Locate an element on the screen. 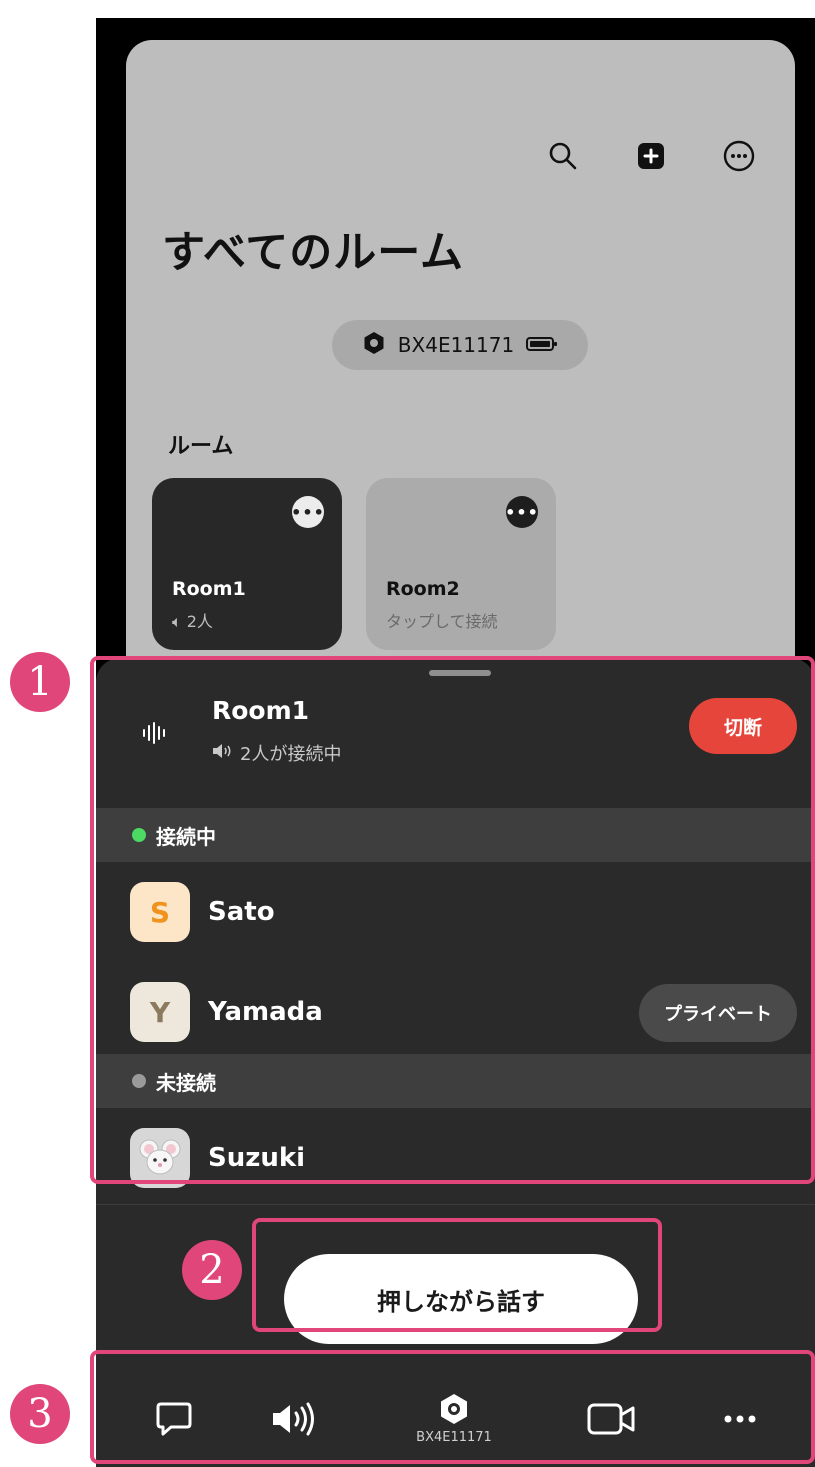 The height and width of the screenshot is (1467, 815). room-status: 🔈︎ 2人 is located at coordinates (192, 621).